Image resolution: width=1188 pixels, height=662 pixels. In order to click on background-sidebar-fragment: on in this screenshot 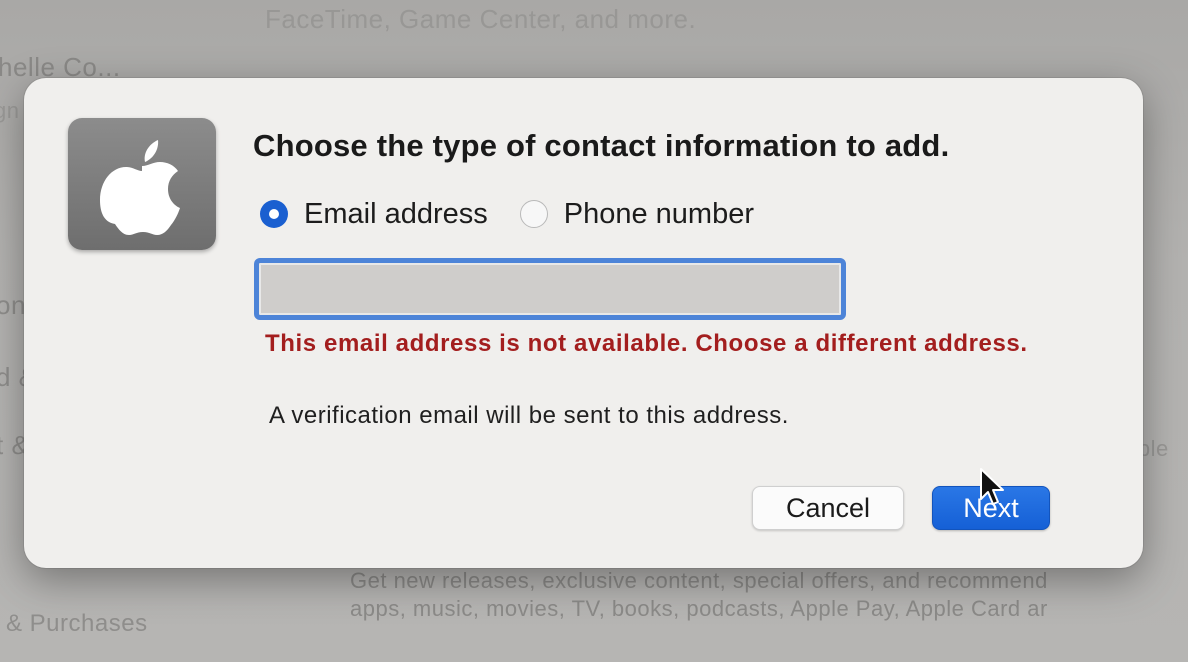, I will do `click(13, 305)`.